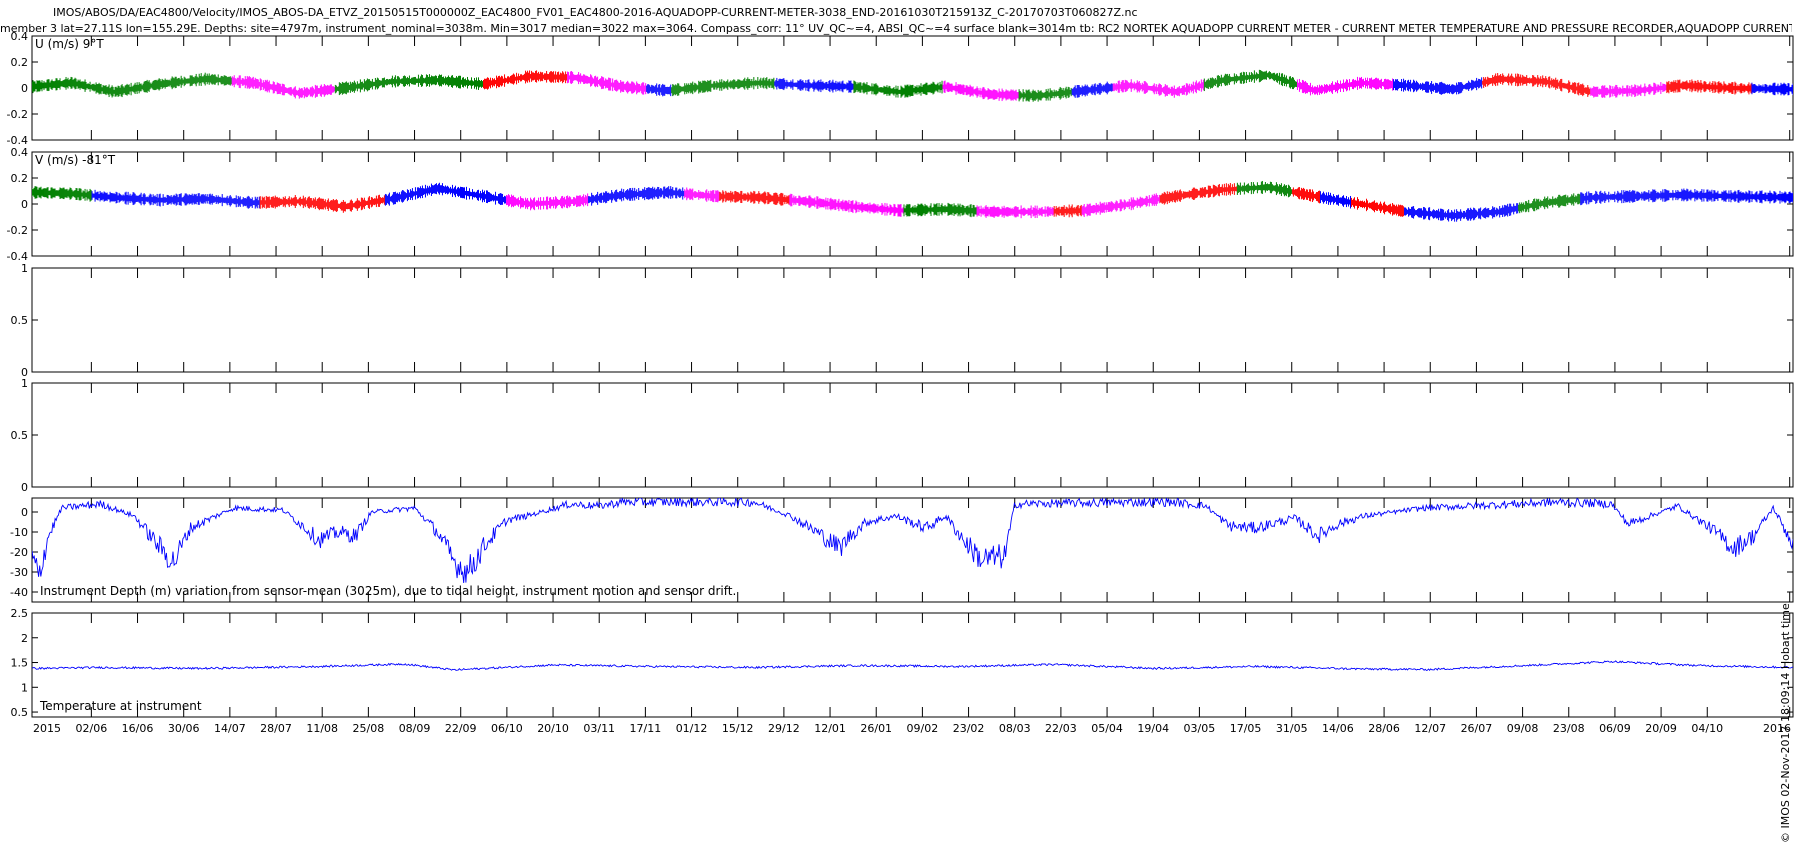 The image size is (1800, 850). Describe the element at coordinates (692, 728) in the screenshot. I see `x-tick-label: 01/12` at that location.